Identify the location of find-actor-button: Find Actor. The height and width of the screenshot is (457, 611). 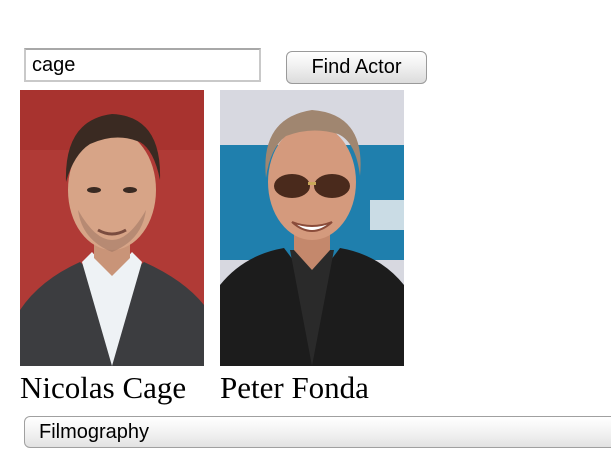
(356, 67).